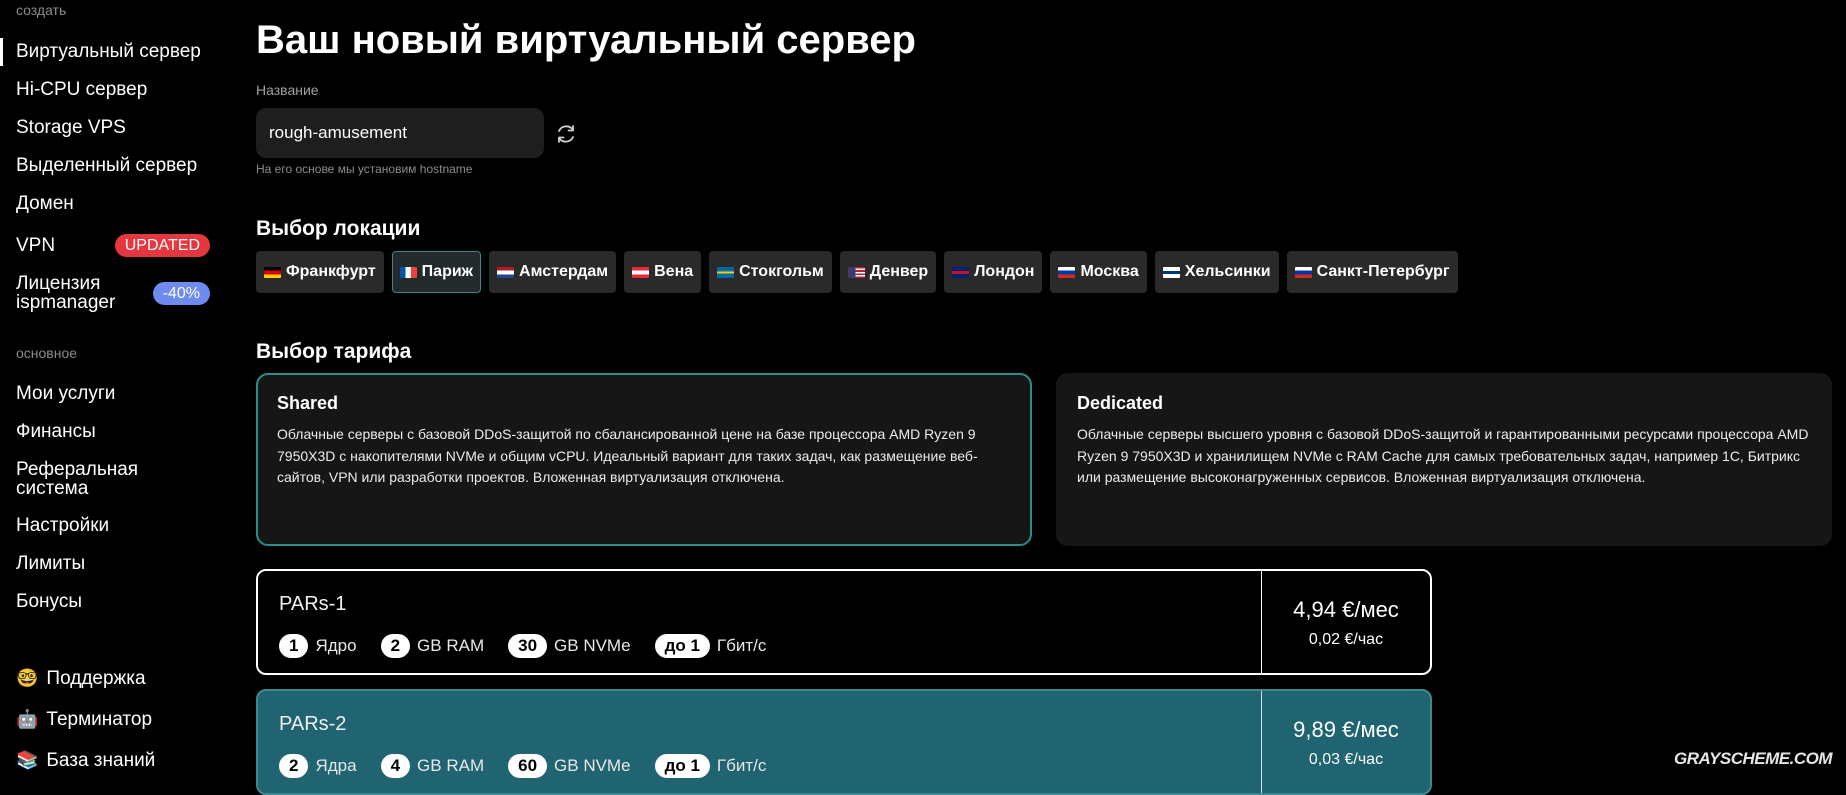 The height and width of the screenshot is (795, 1846). I want to click on france-flag-icon, so click(408, 272).